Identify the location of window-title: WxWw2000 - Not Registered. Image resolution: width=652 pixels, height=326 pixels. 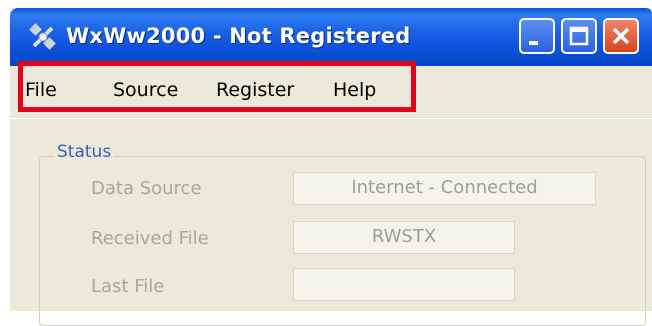
(238, 36).